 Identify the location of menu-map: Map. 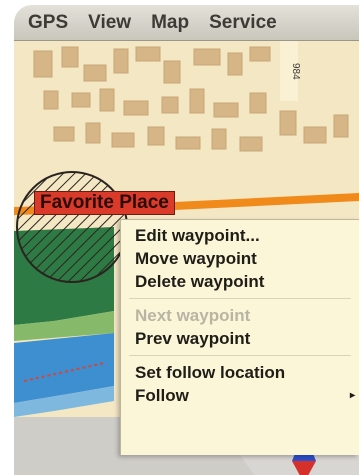
(170, 23).